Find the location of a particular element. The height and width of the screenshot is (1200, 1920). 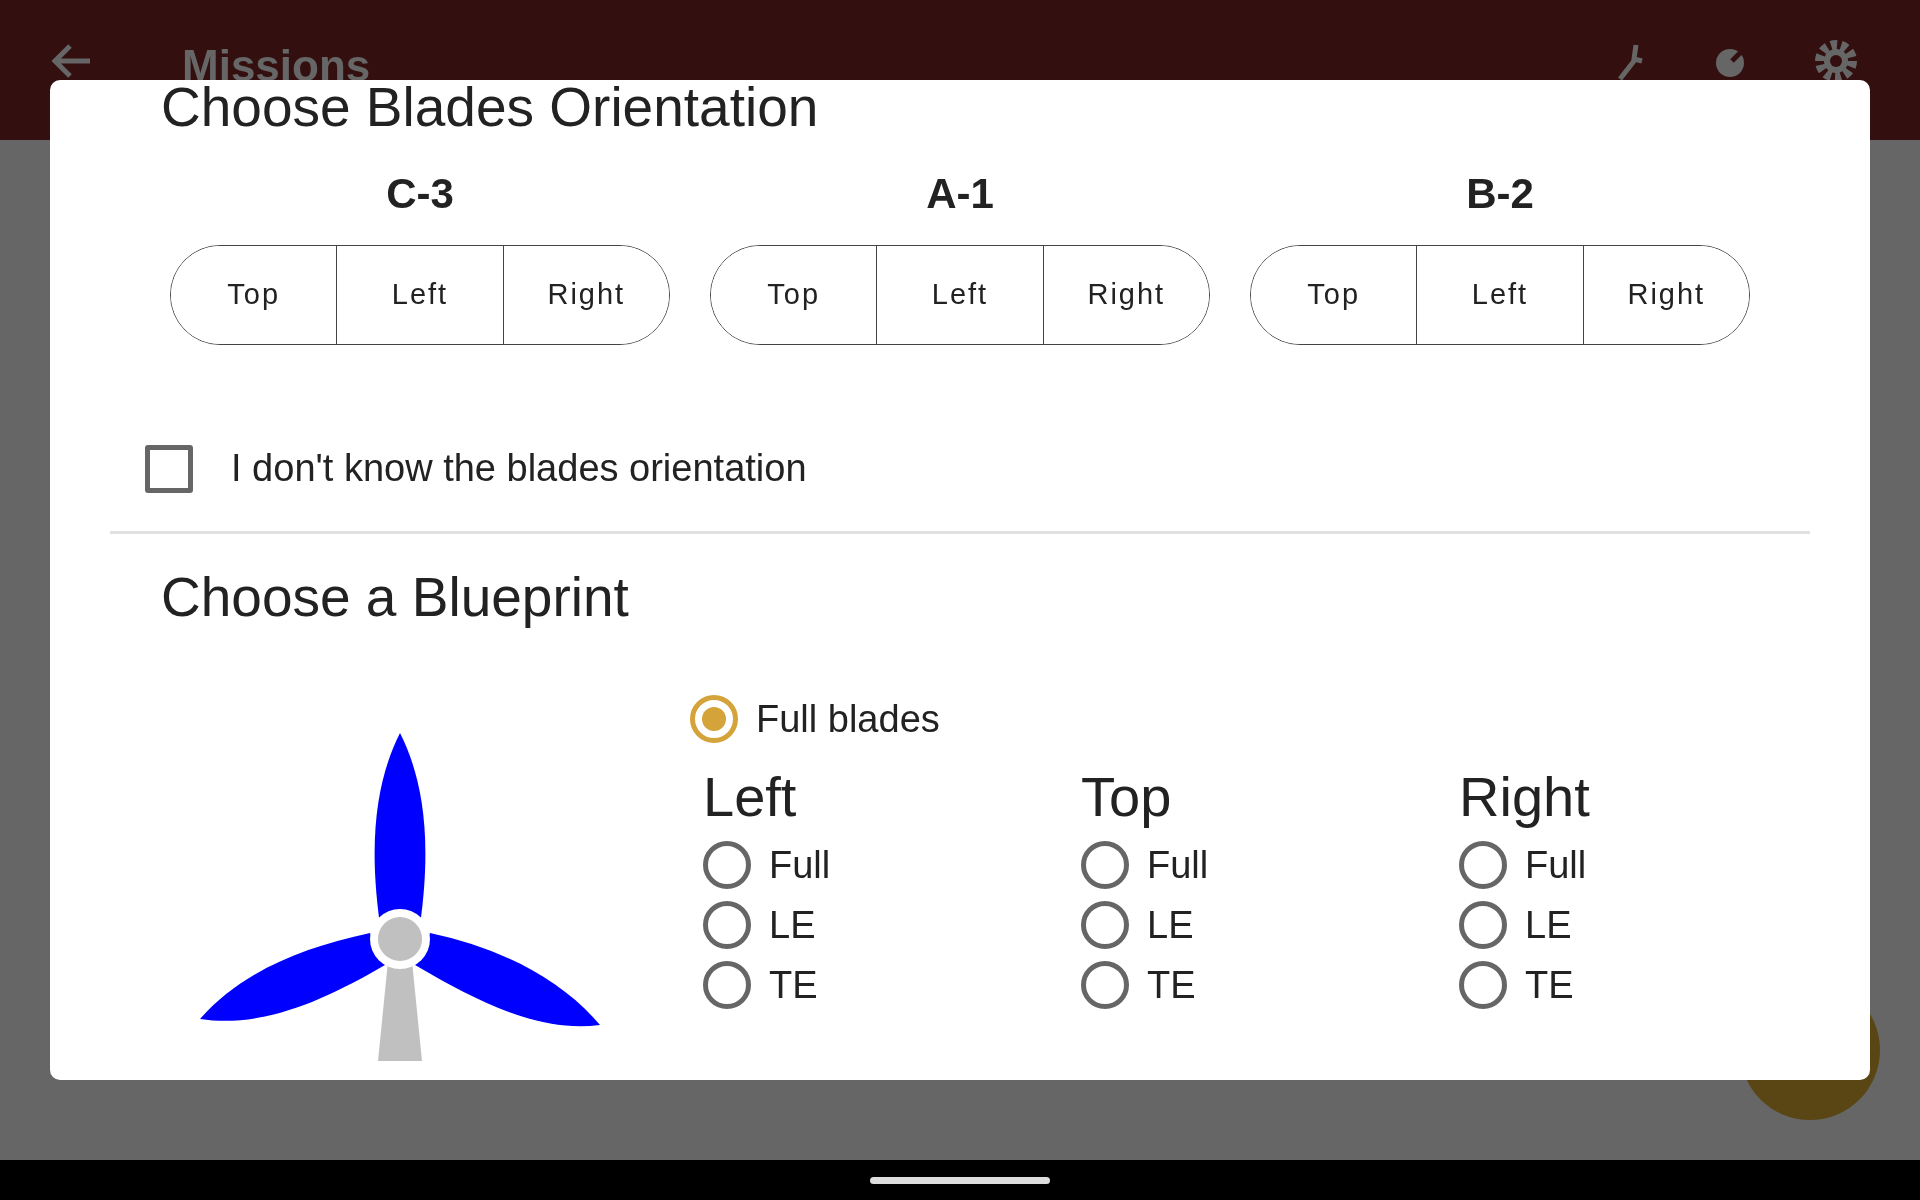

checkbox is located at coordinates (169, 468).